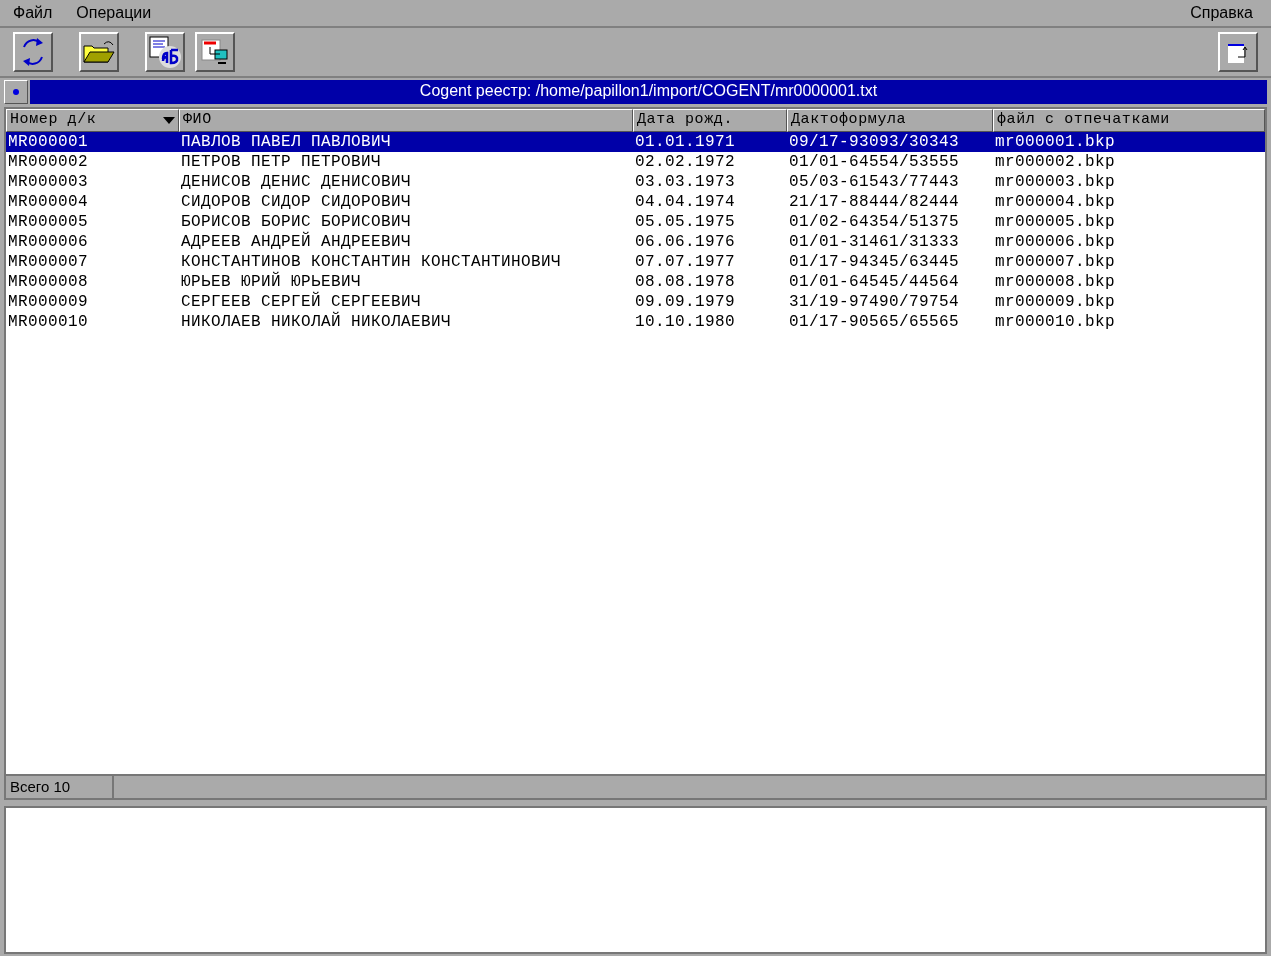  What do you see at coordinates (874, 322) in the screenshot?
I see `table-cell: 01/17-90565/65565` at bounding box center [874, 322].